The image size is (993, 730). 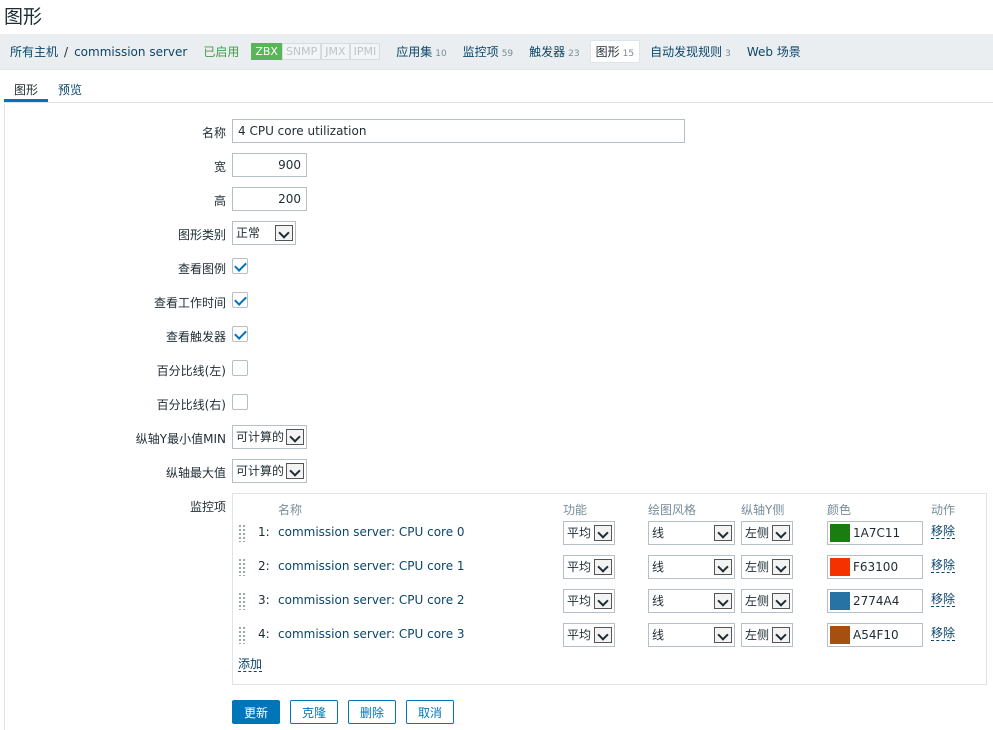 I want to click on graph-type-select: 正常, so click(x=264, y=233).